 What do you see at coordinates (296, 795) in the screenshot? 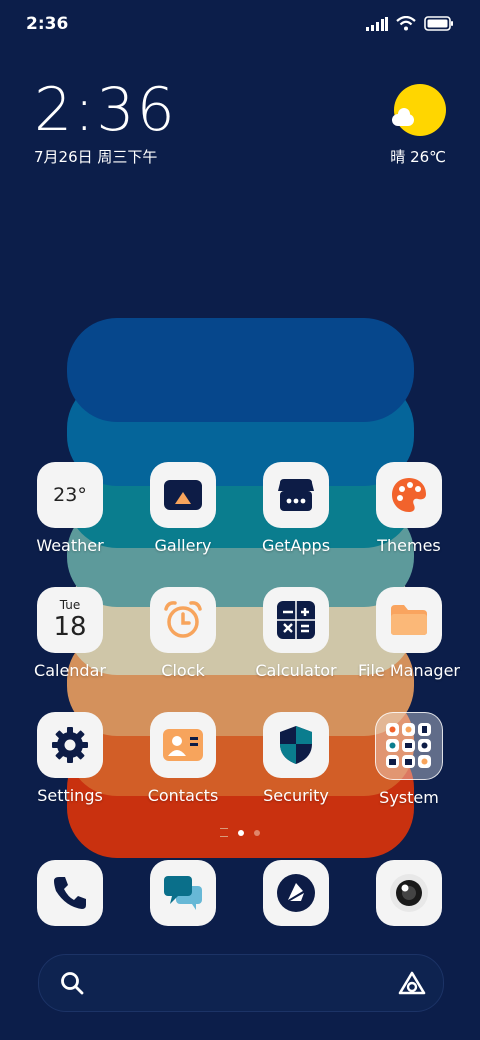
I see `app-label: Security` at bounding box center [296, 795].